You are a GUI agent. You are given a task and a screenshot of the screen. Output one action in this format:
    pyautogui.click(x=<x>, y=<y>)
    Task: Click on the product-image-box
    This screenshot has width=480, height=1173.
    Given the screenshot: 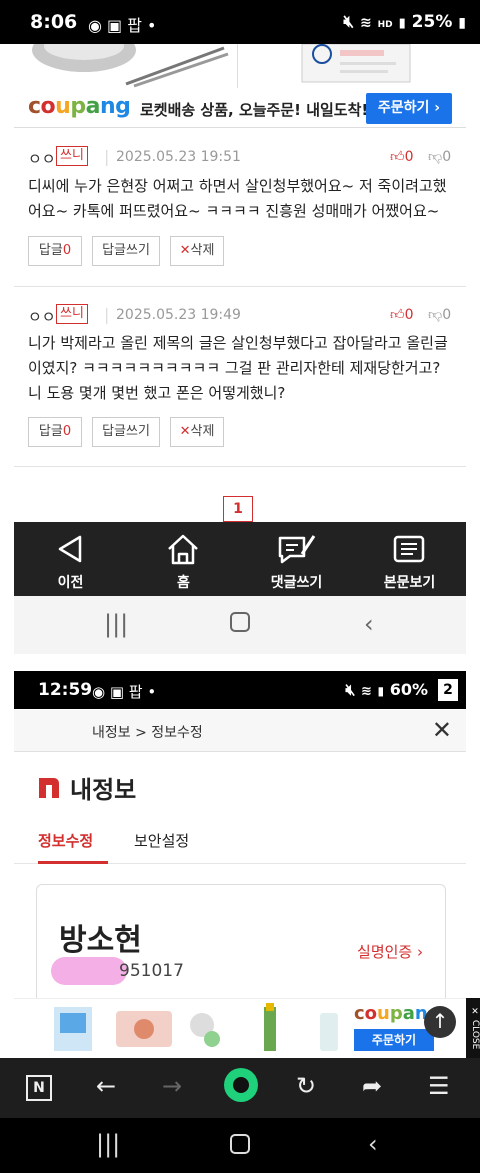 What is the action you would take?
    pyautogui.click(x=354, y=65)
    